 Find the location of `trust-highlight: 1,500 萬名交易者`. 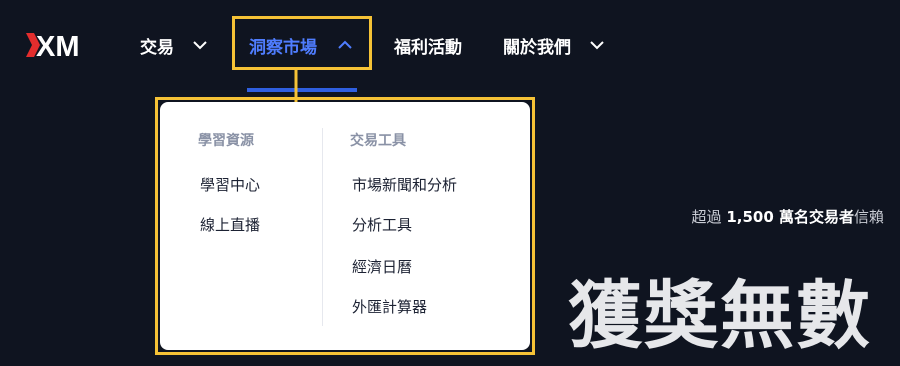

trust-highlight: 1,500 萬名交易者 is located at coordinates (790, 217).